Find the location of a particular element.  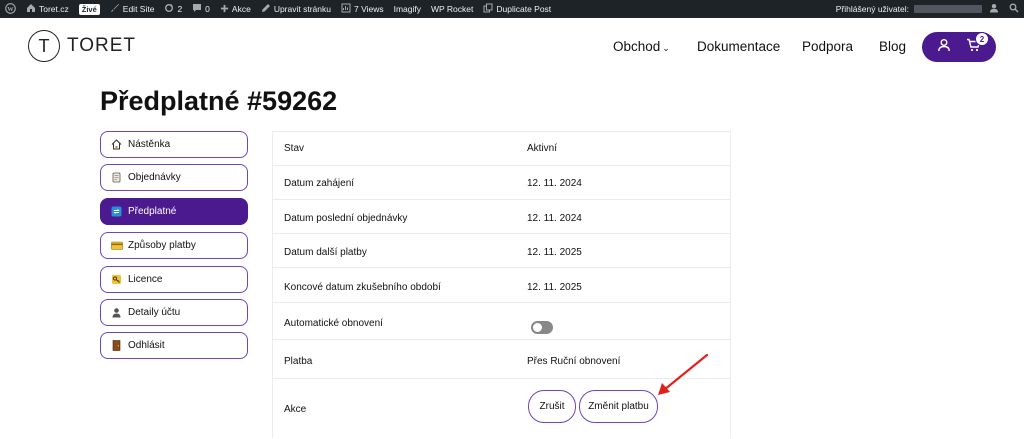

sidebar-item-licence: Licence is located at coordinates (174, 279).